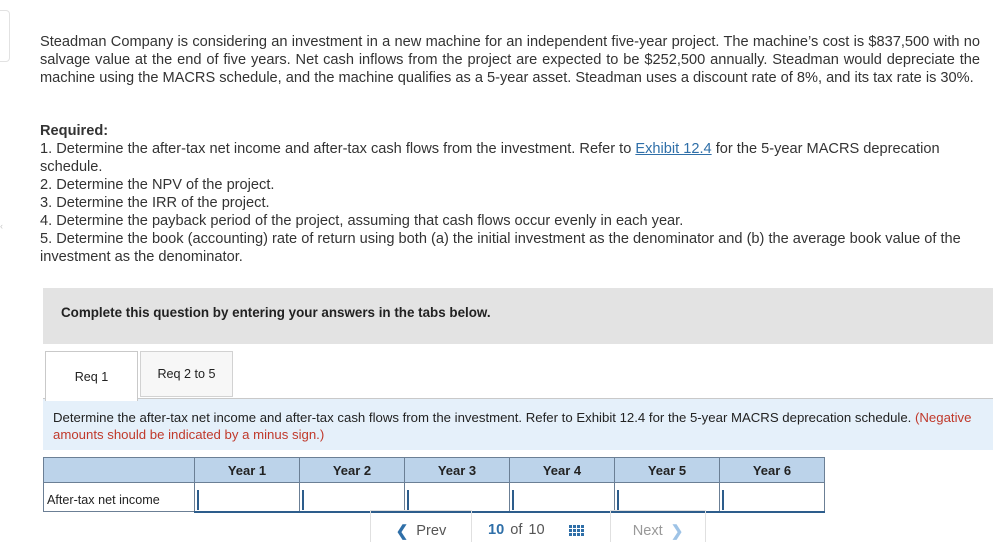  What do you see at coordinates (186, 374) in the screenshot?
I see `tab-req-2-to-5: Req 2 to 5` at bounding box center [186, 374].